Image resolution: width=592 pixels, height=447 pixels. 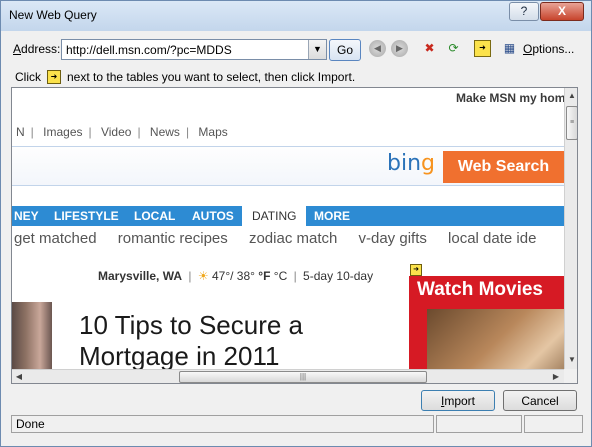 I want to click on table-select-arrow-icon: ➜, so click(x=416, y=270).